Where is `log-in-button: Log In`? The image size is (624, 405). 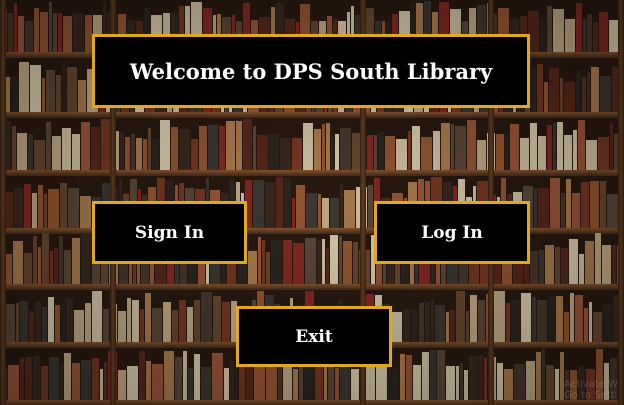
log-in-button: Log In is located at coordinates (452, 232).